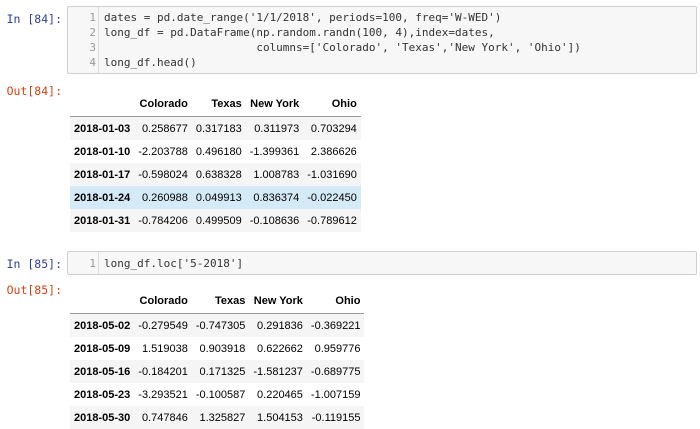  What do you see at coordinates (280, 348) in the screenshot?
I see `table-cell: 0.622662` at bounding box center [280, 348].